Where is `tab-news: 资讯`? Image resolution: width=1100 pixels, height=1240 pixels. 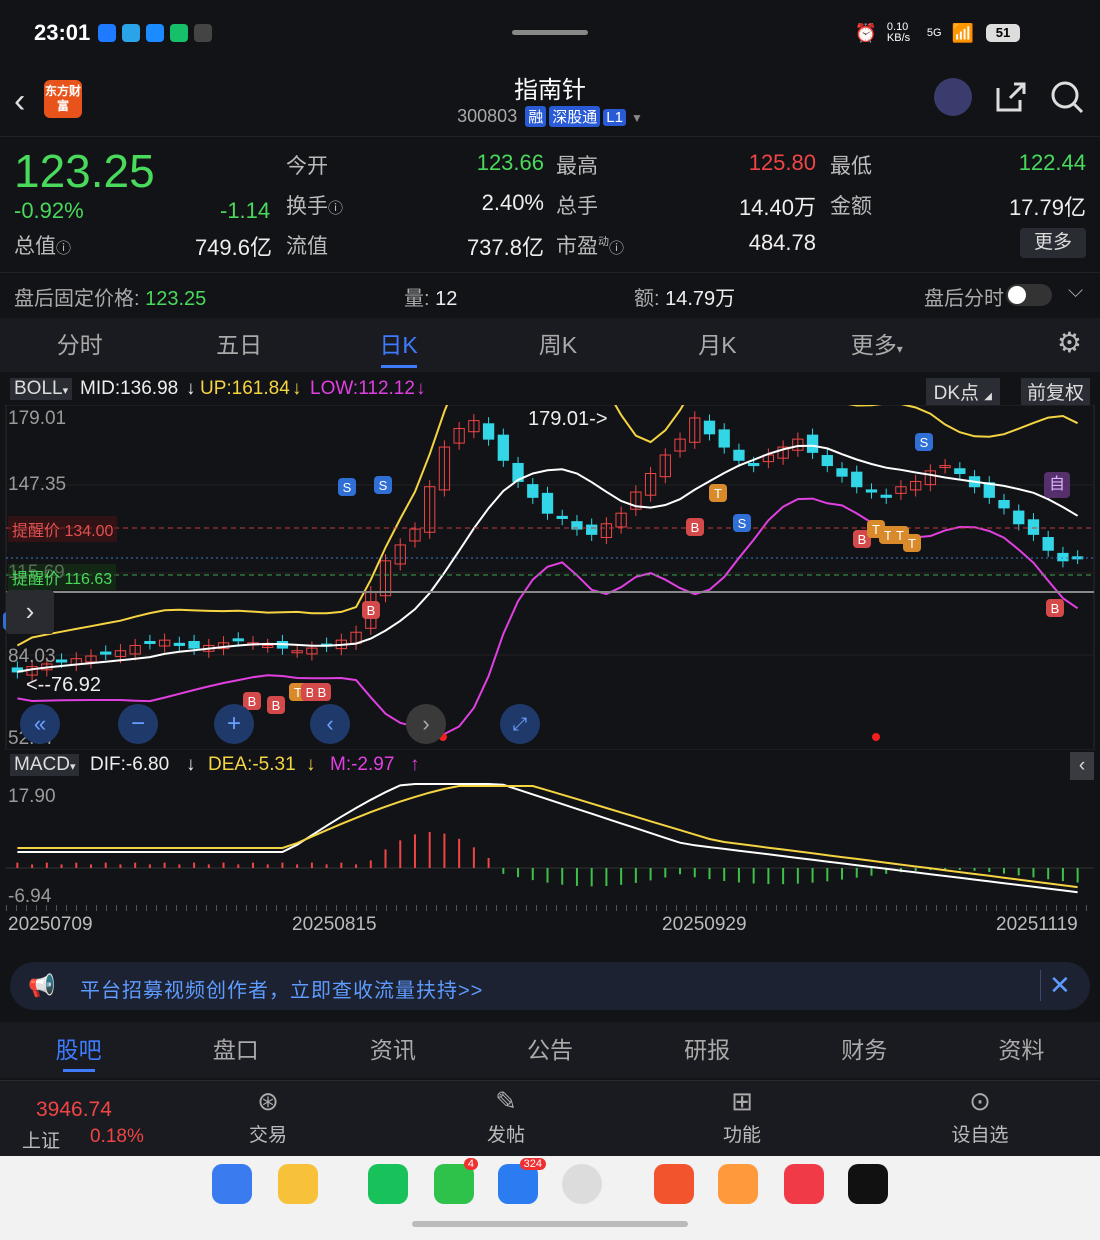
tab-news: 资讯 is located at coordinates (392, 1050).